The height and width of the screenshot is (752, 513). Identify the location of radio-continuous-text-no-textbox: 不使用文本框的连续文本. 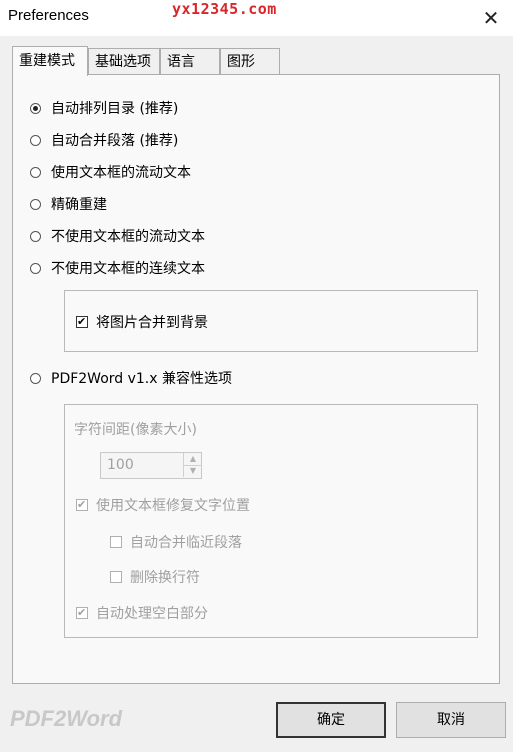
(117, 268).